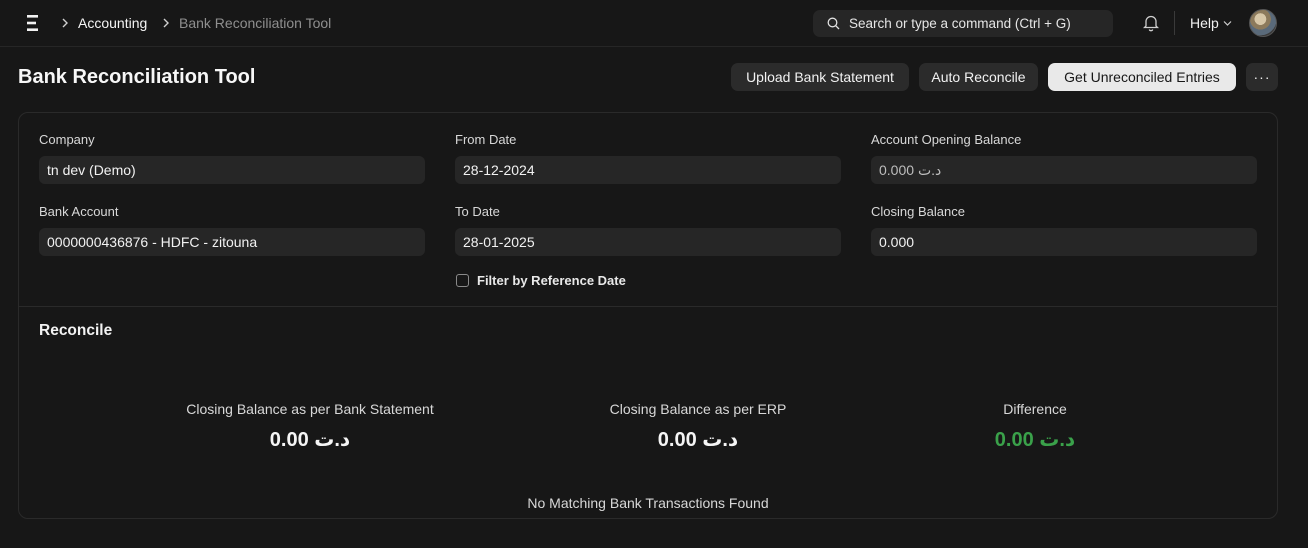 The width and height of the screenshot is (1308, 548). Describe the element at coordinates (820, 77) in the screenshot. I see `upload-bank-statement-button: Upload Bank Statement` at that location.